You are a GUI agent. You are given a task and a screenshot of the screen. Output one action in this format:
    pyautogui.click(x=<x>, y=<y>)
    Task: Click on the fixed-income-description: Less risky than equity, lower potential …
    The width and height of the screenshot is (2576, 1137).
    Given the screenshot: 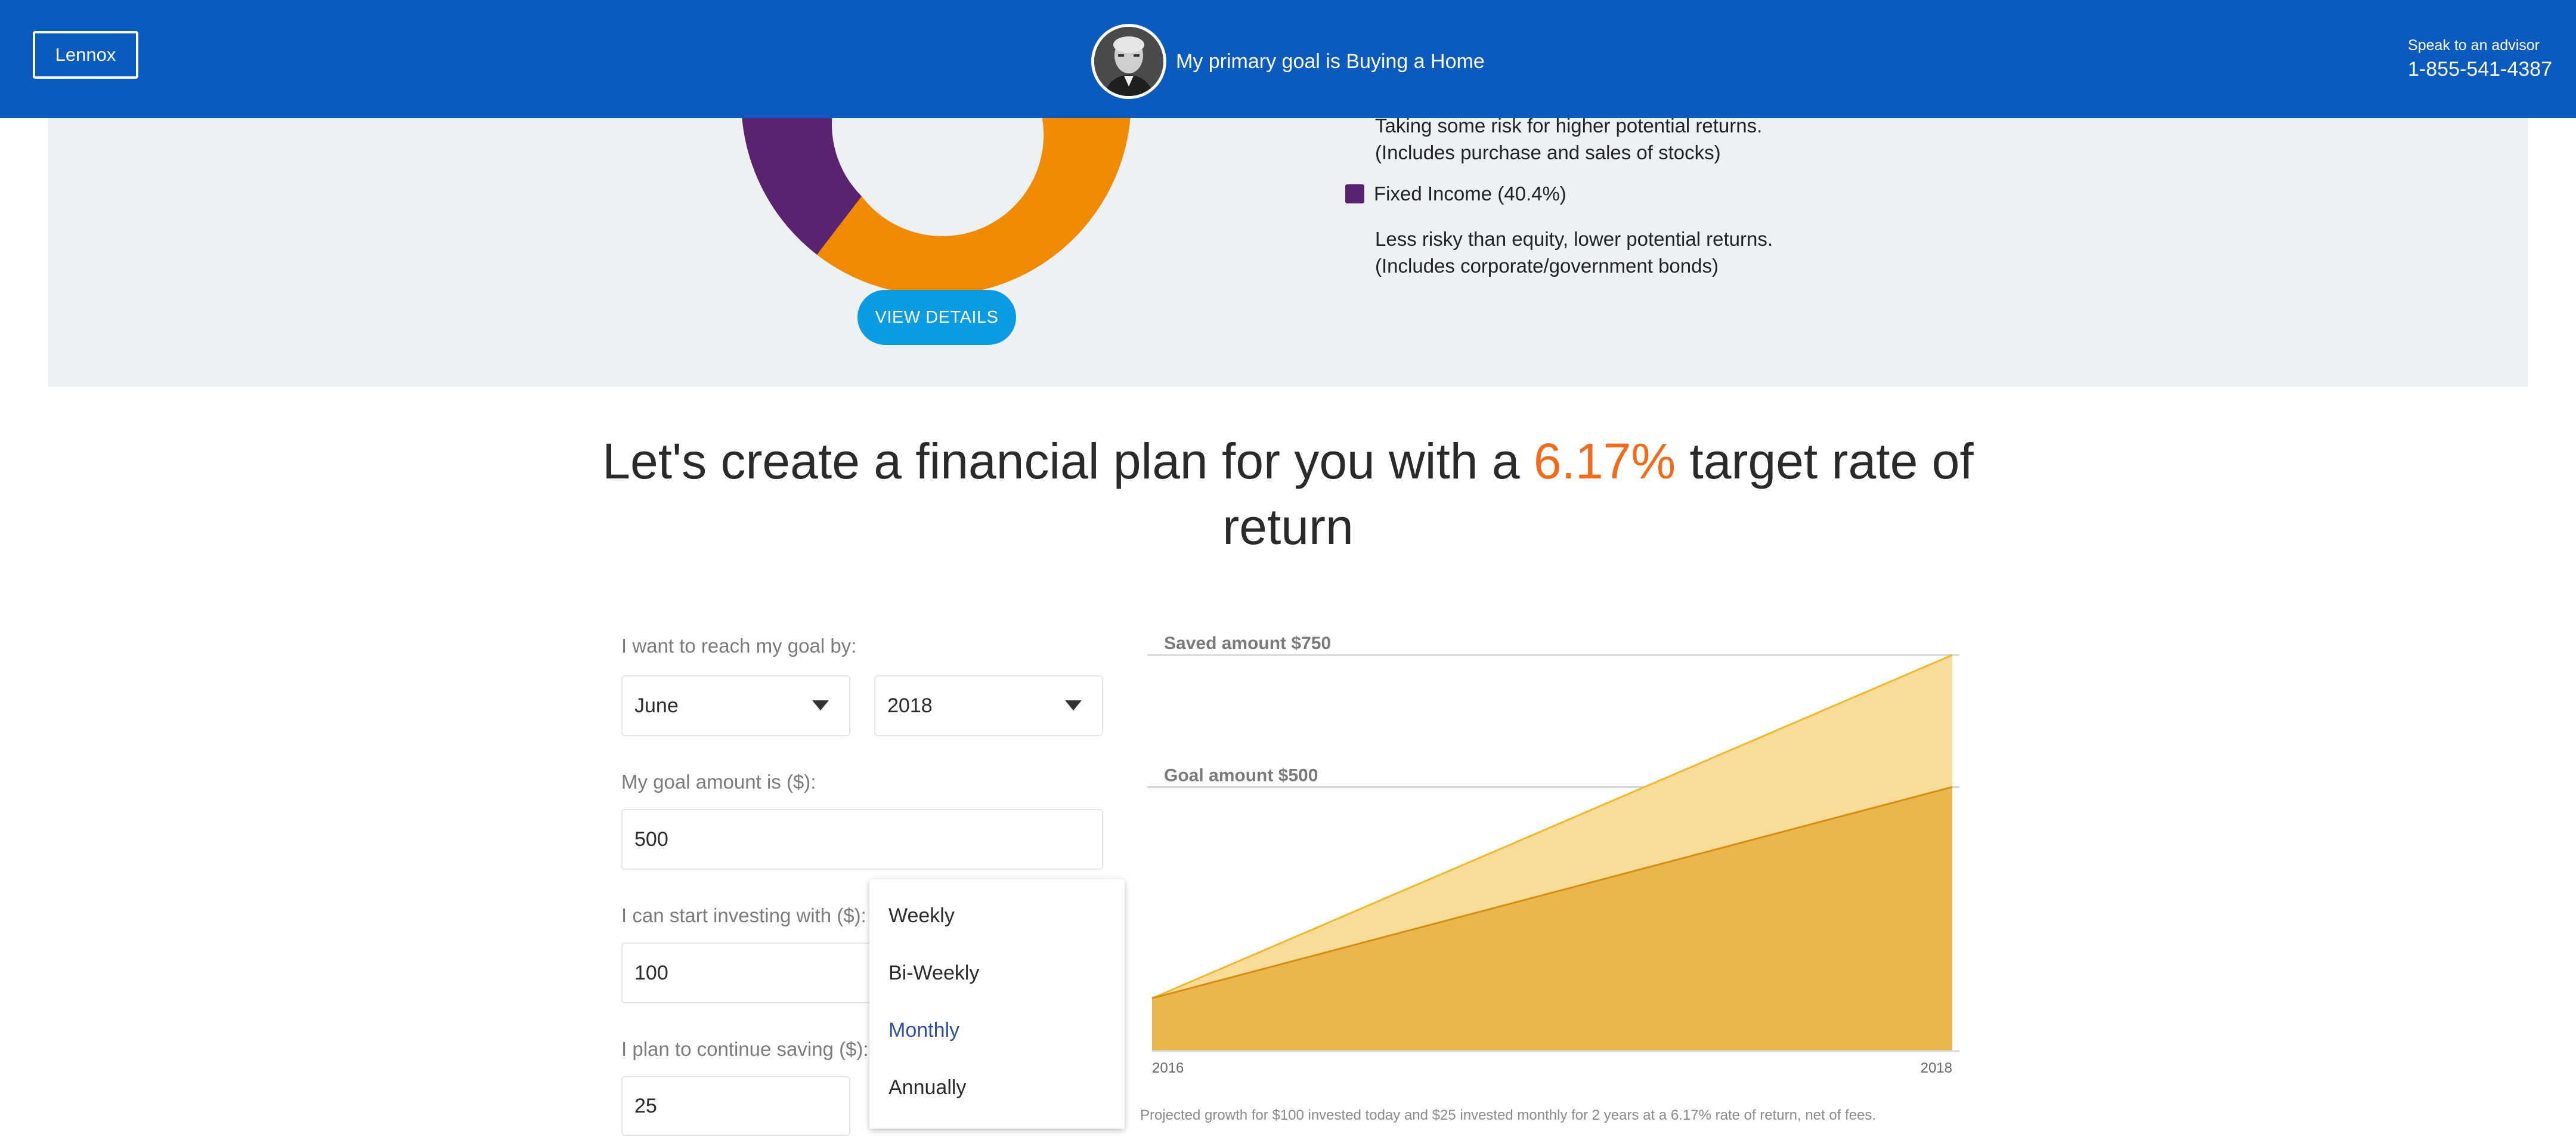 What is the action you would take?
    pyautogui.click(x=1574, y=252)
    